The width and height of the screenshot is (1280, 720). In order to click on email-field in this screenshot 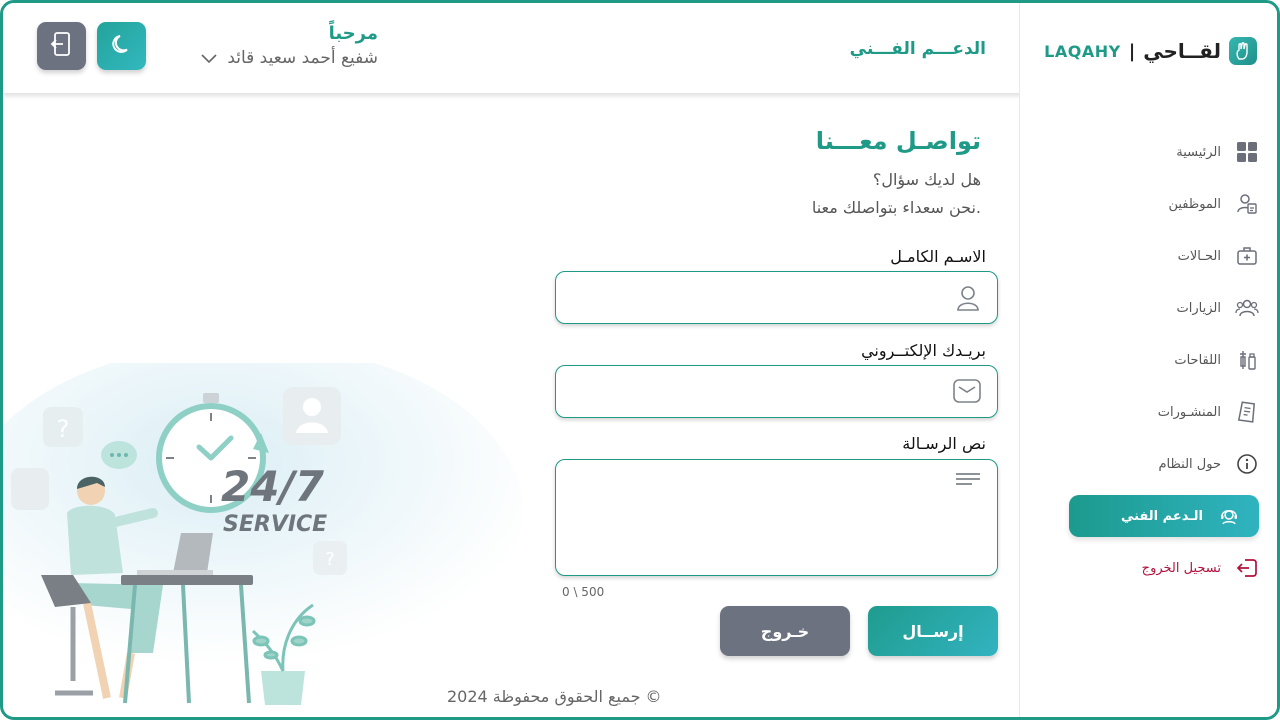, I will do `click(776, 391)`.